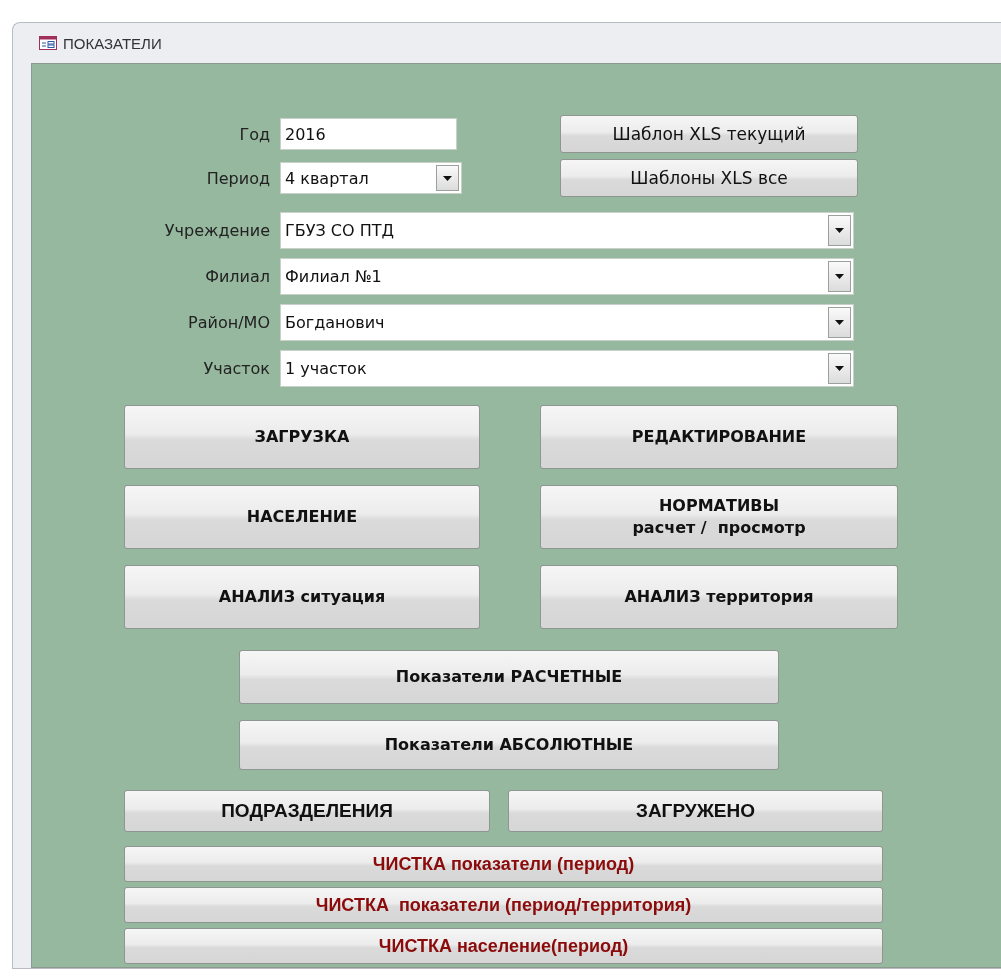 The image size is (1001, 977). What do you see at coordinates (238, 178) in the screenshot?
I see `field-label: Период` at bounding box center [238, 178].